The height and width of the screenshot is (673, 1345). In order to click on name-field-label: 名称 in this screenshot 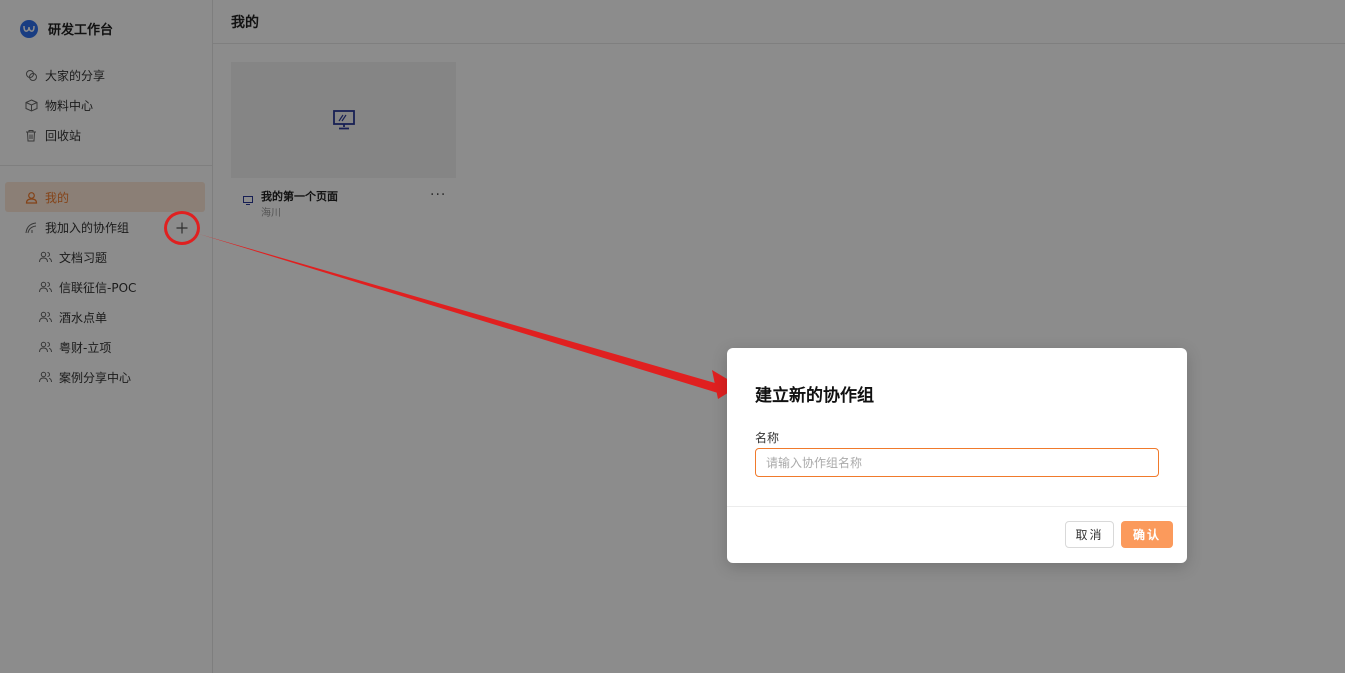, I will do `click(767, 438)`.